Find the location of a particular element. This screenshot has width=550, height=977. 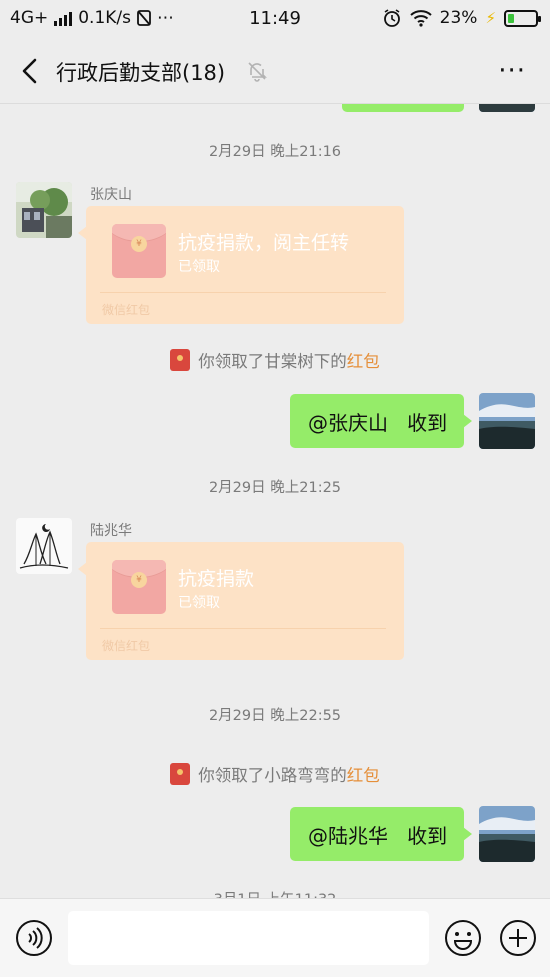

sender-name: 张庆山 is located at coordinates (111, 195).